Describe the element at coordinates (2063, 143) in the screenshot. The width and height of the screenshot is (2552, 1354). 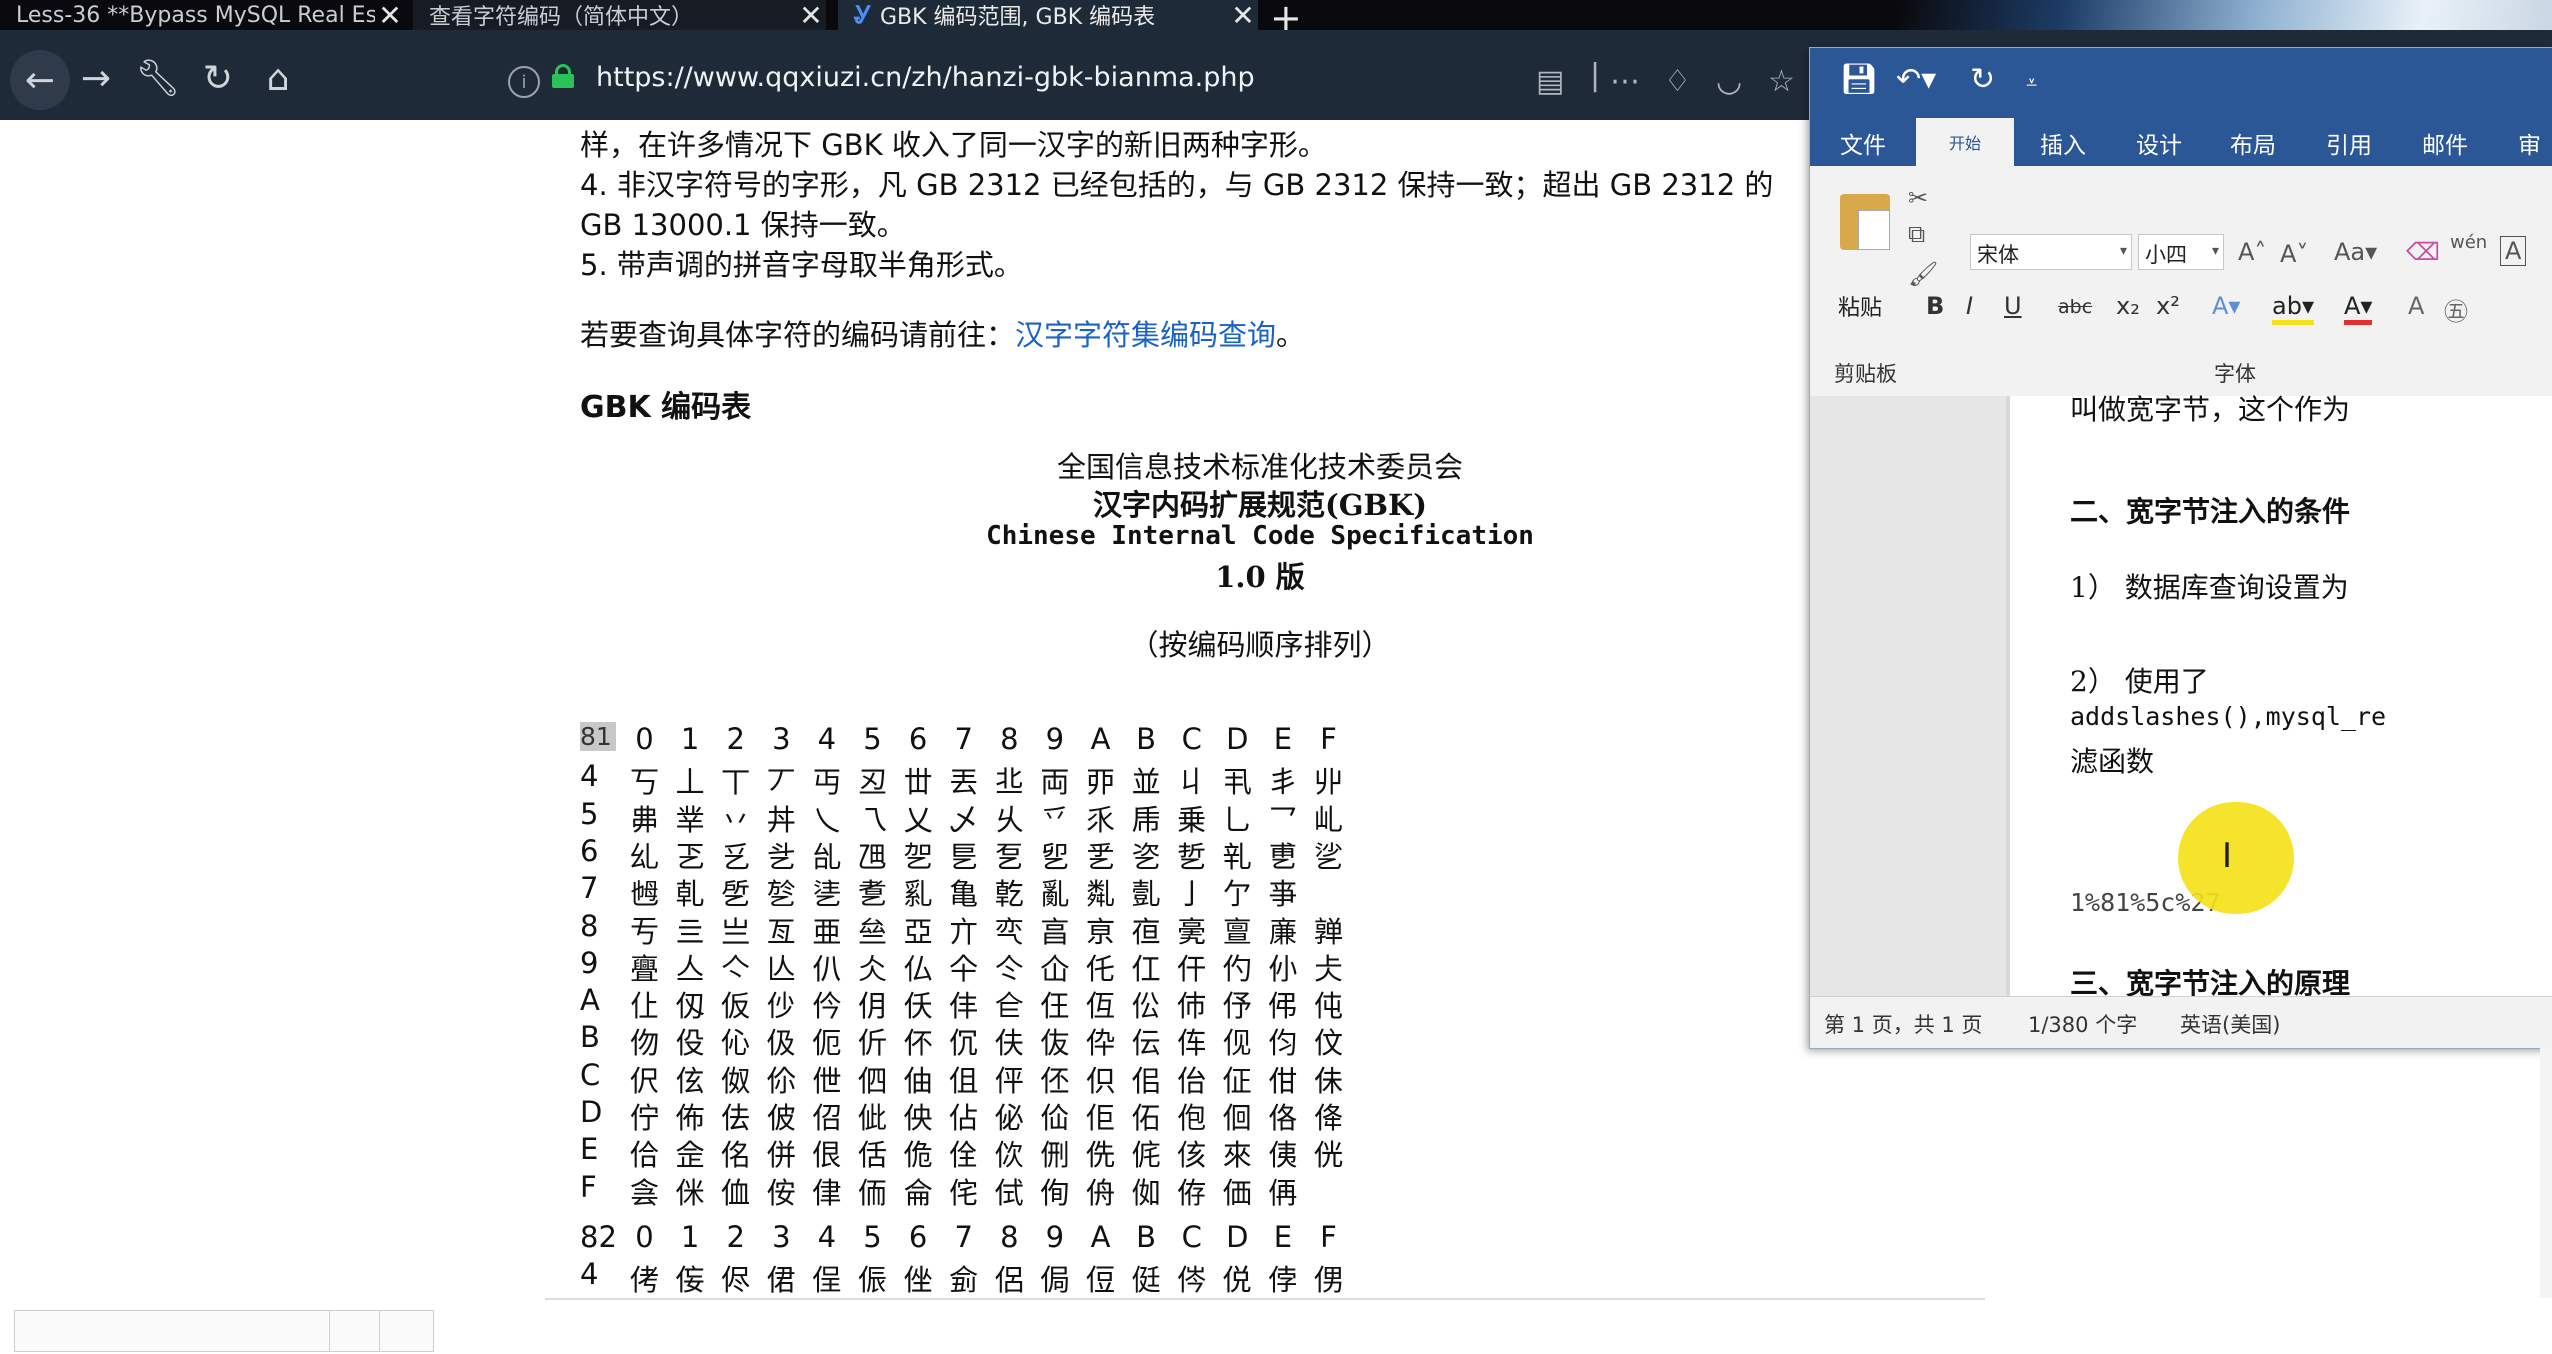
I see `tab-insert: 插入` at that location.